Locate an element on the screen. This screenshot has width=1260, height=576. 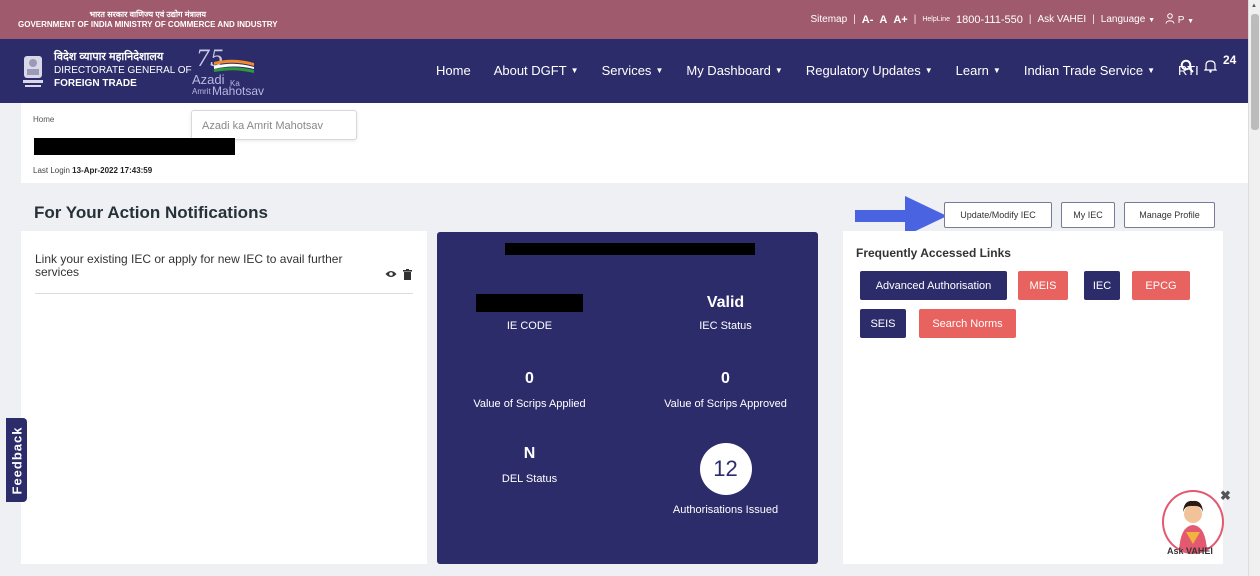
nav-label: Home is located at coordinates (453, 70).